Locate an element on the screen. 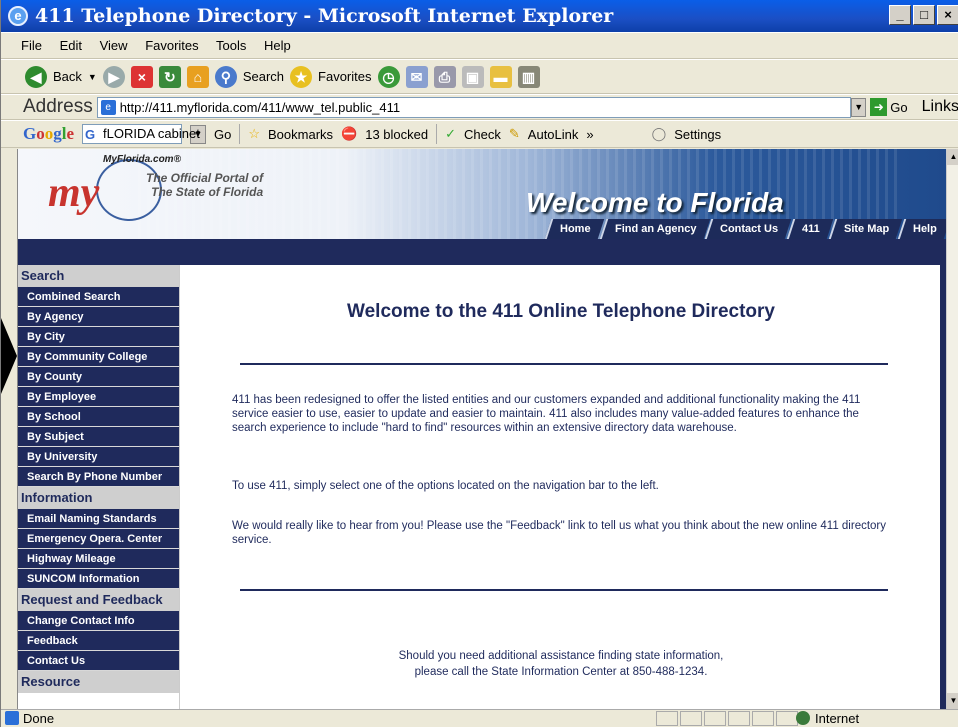 The width and height of the screenshot is (958, 727). go-arrow-icon: ➜ is located at coordinates (879, 107).